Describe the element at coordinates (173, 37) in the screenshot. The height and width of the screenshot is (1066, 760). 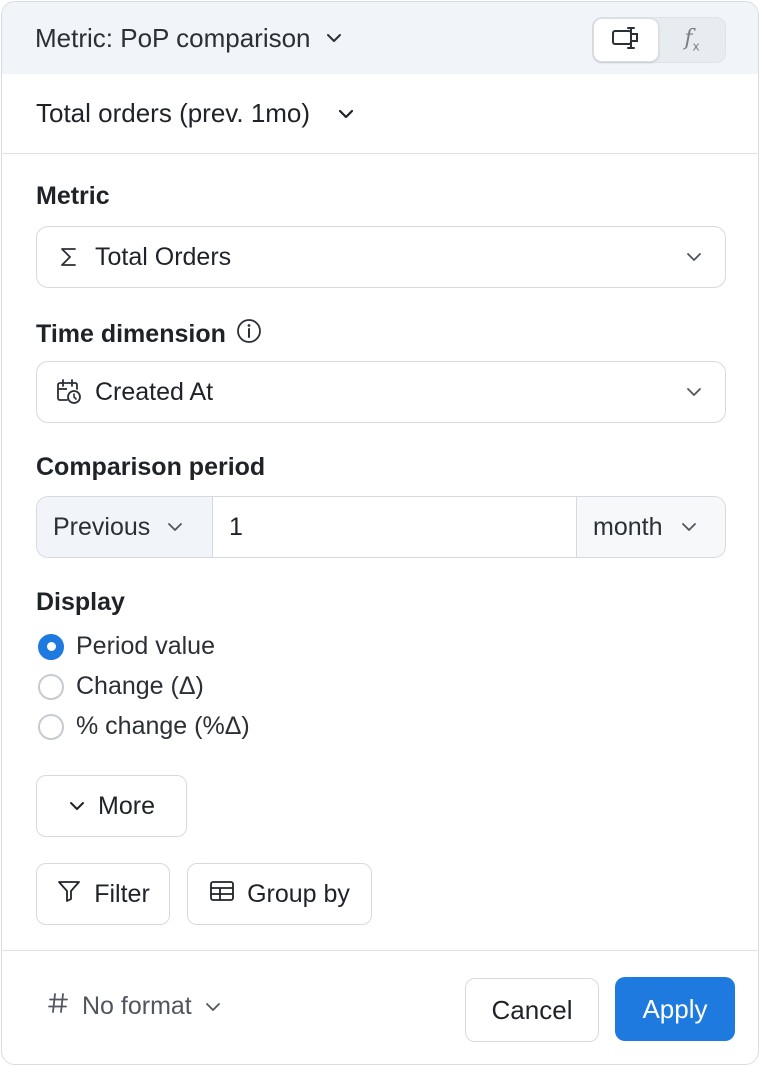
I see `metric-type-label: Metric: PoP comparison` at that location.